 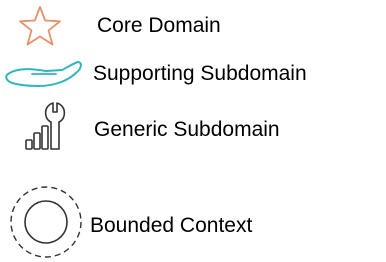 I want to click on legend-label-bounded-context: Bounded Context, so click(x=171, y=225).